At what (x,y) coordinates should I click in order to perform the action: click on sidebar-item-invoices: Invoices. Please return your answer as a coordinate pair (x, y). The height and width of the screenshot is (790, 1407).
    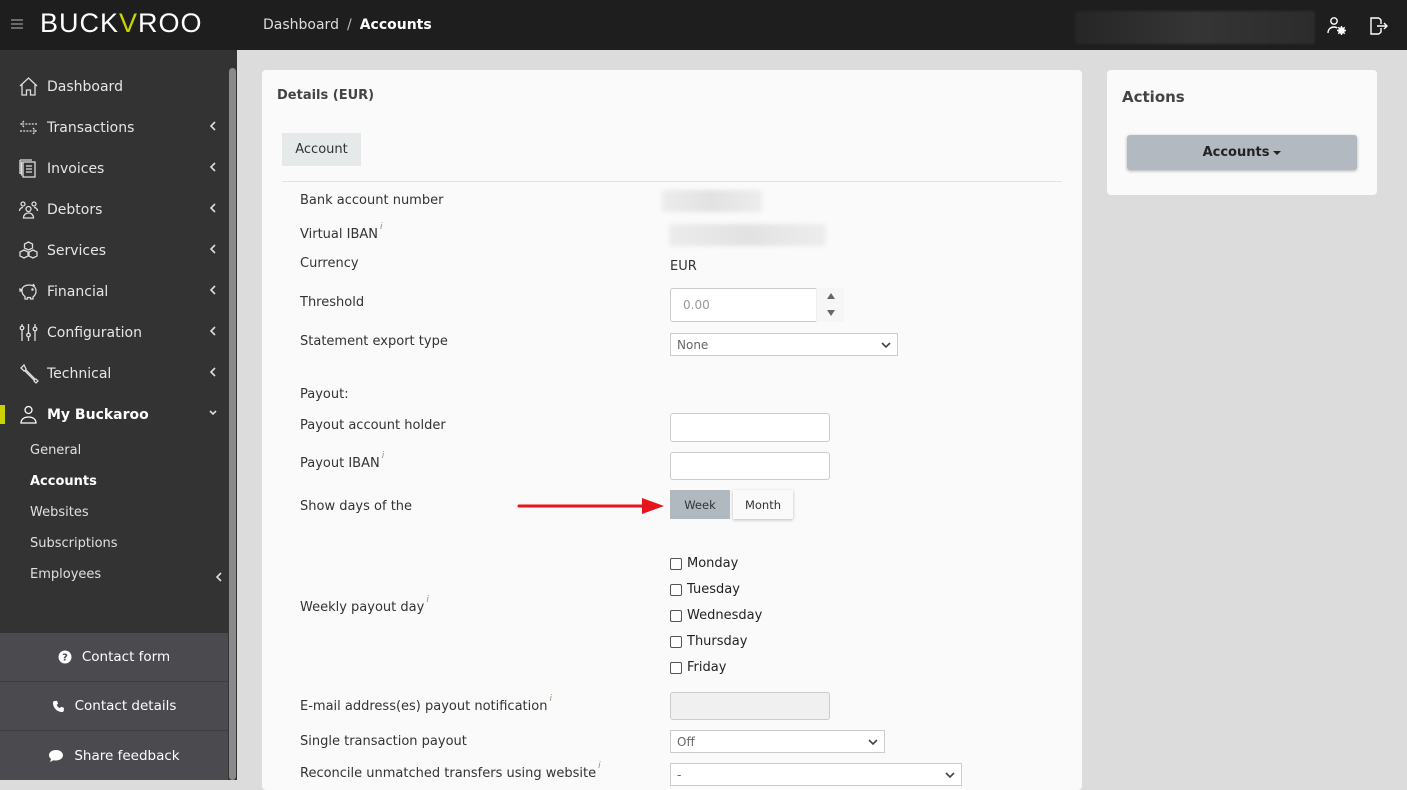
    Looking at the image, I should click on (114, 168).